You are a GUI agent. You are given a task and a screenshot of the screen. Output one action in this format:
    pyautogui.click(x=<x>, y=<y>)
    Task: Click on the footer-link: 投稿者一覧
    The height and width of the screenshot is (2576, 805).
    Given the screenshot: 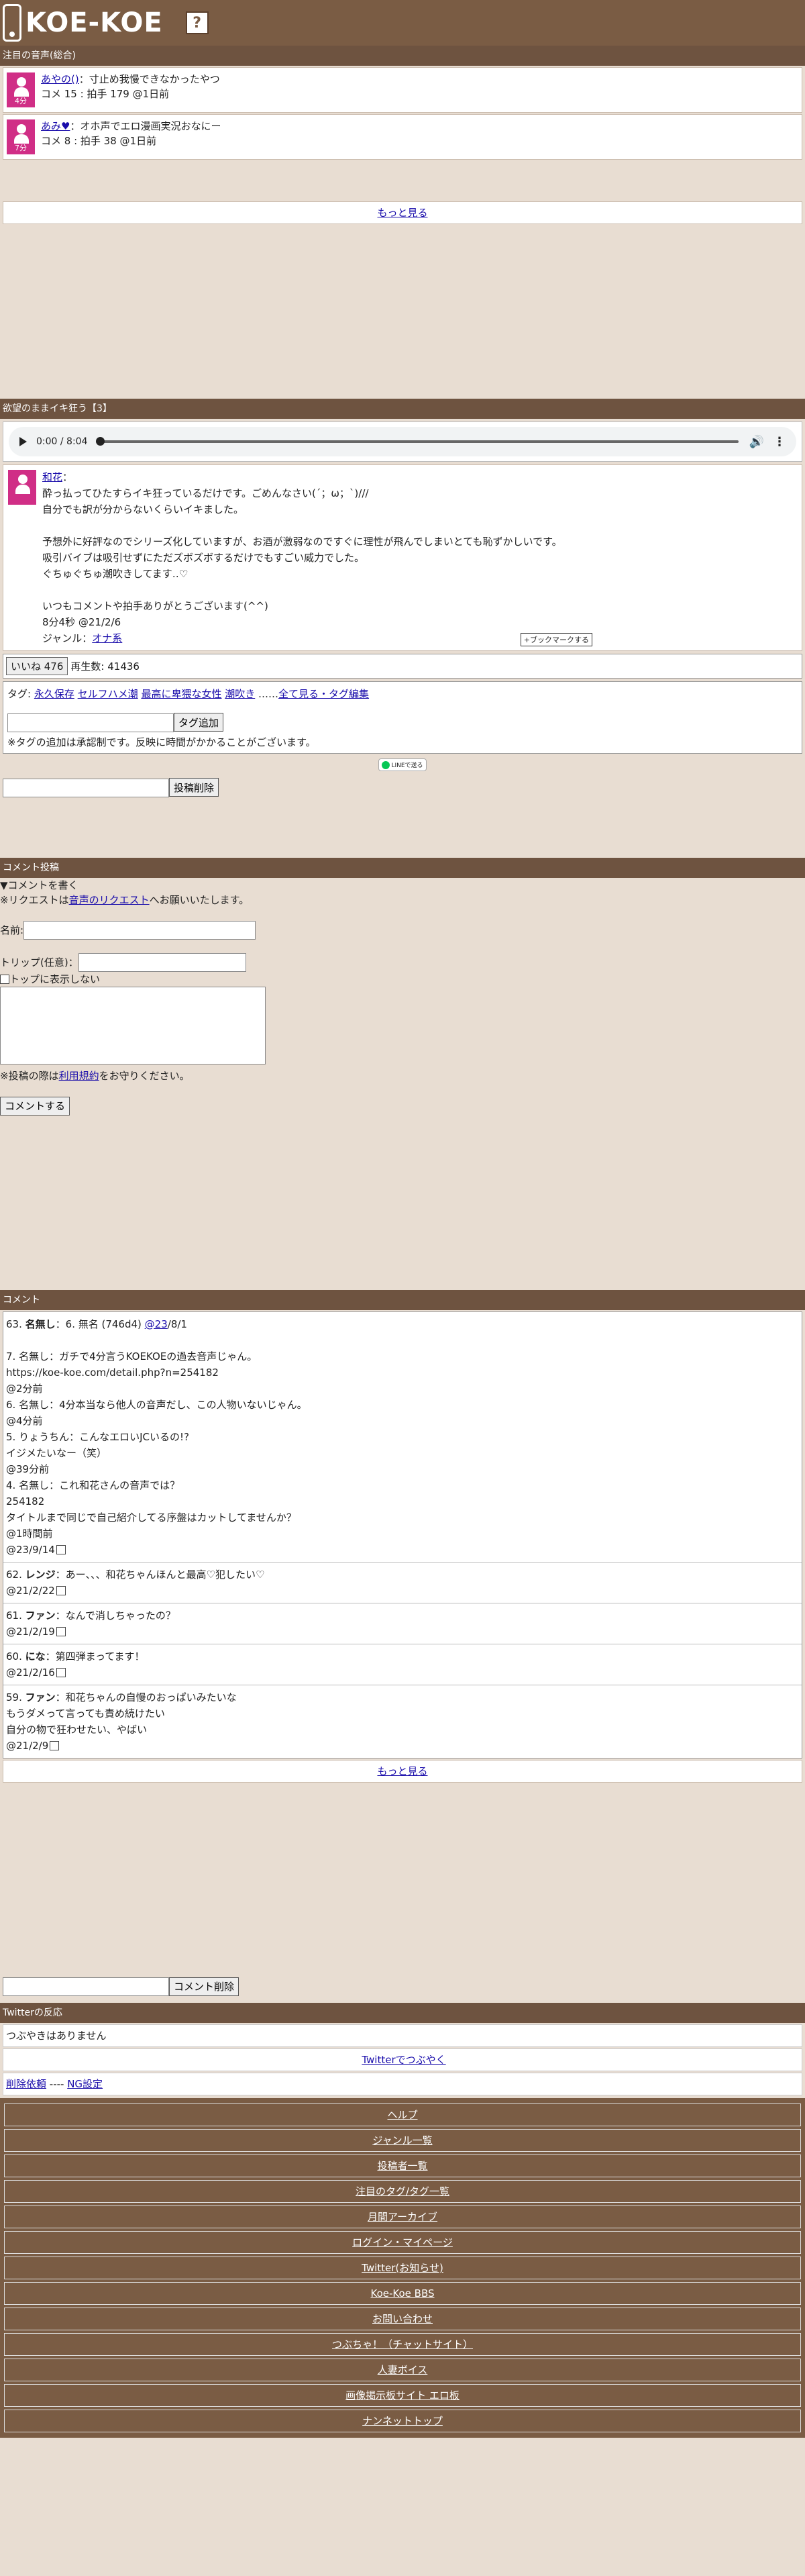 What is the action you would take?
    pyautogui.click(x=402, y=2165)
    